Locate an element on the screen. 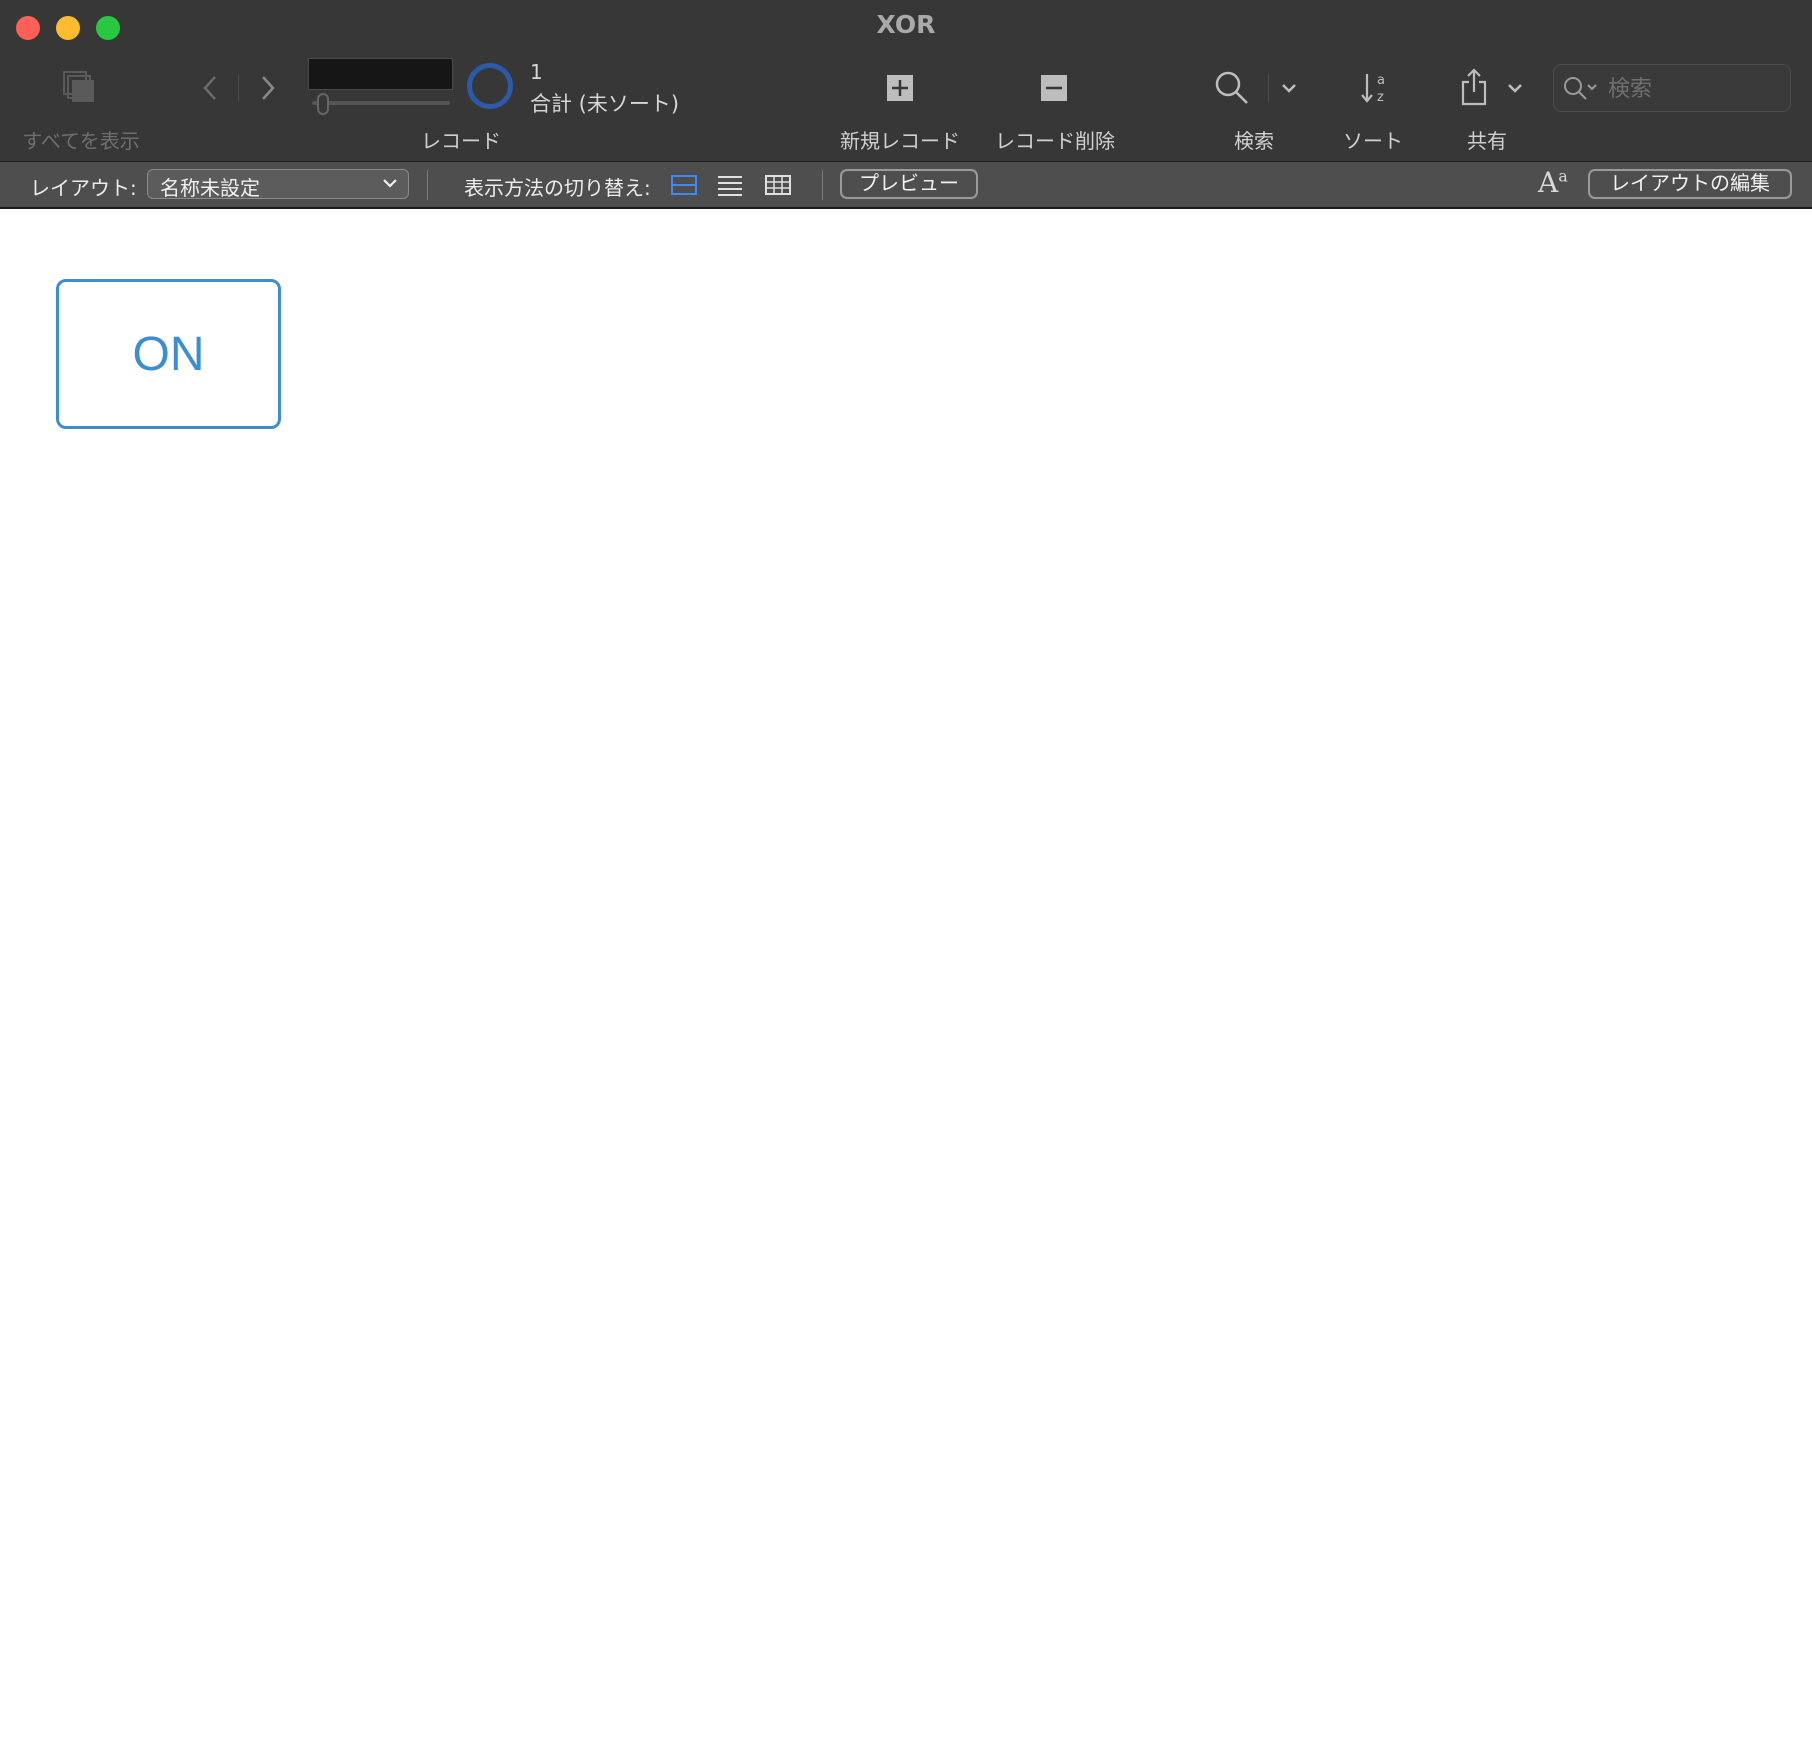 The height and width of the screenshot is (1746, 1812). show-all-icon is located at coordinates (78, 86).